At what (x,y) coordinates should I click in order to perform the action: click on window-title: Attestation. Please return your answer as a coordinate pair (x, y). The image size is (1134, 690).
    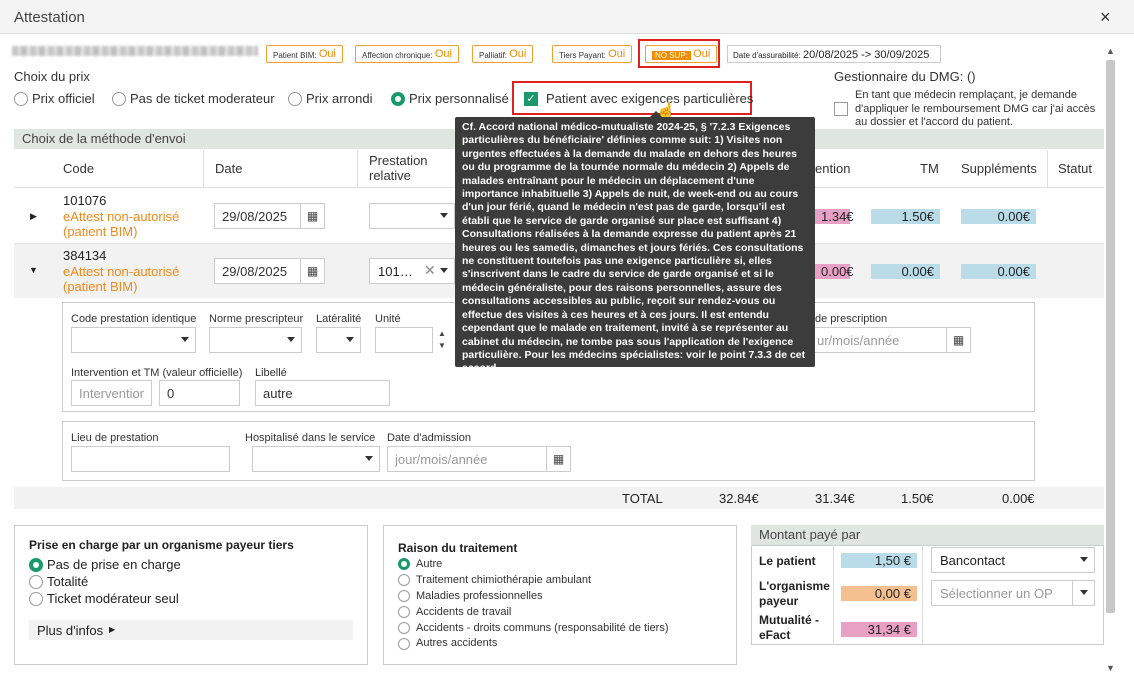
    Looking at the image, I should click on (49, 17).